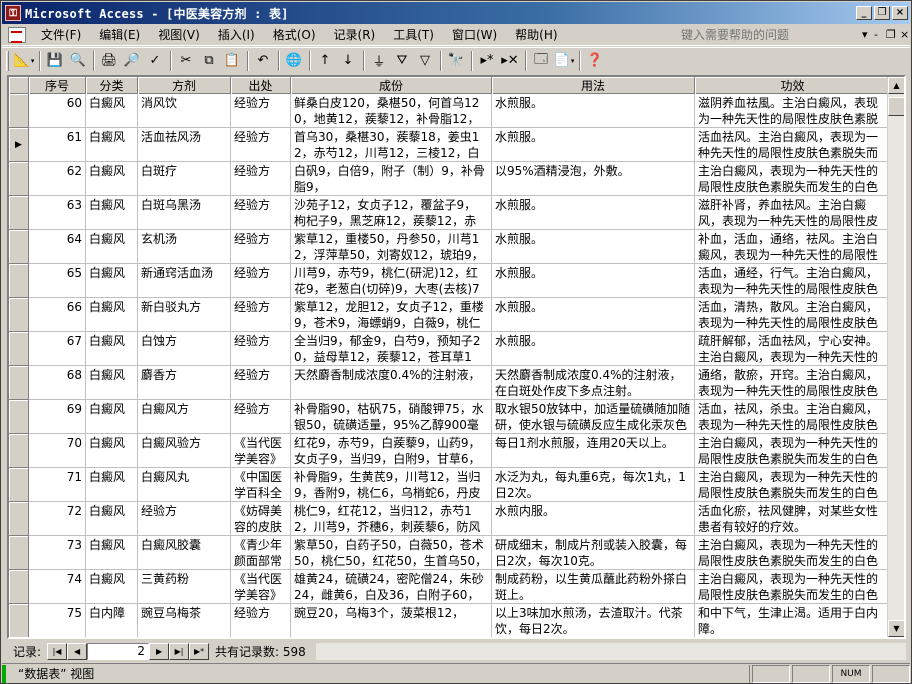  What do you see at coordinates (593, 587) in the screenshot?
I see `cell-usage: 制成药粉，以生黄瓜蘸此药粉外搽白斑上。` at bounding box center [593, 587].